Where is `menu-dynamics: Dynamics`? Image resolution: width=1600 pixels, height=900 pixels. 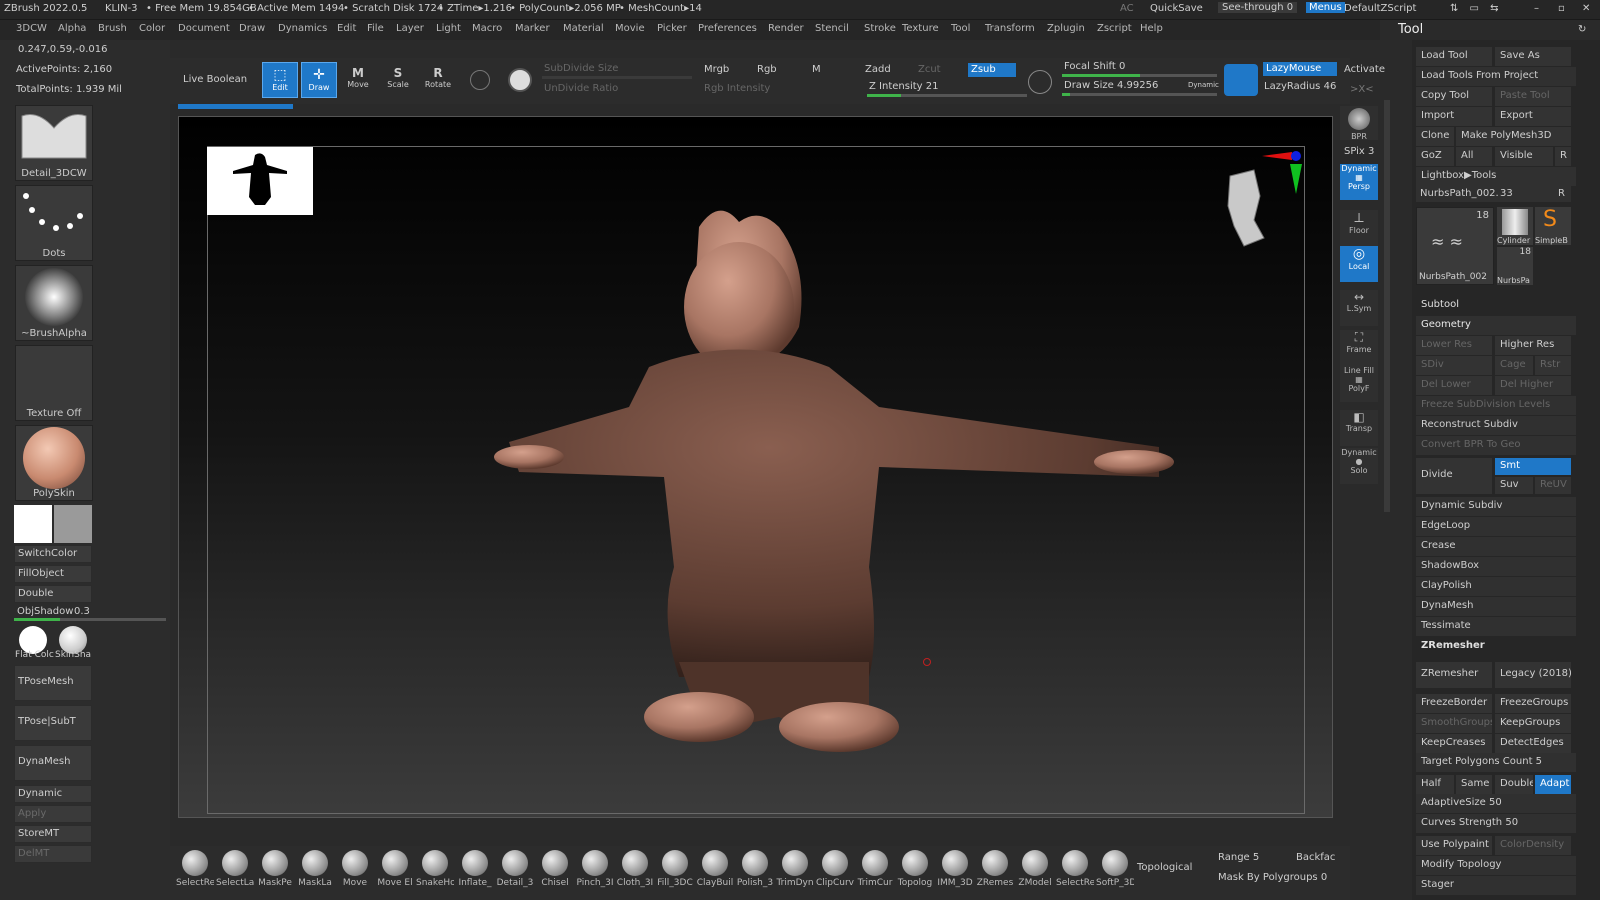
menu-dynamics: Dynamics is located at coordinates (302, 28).